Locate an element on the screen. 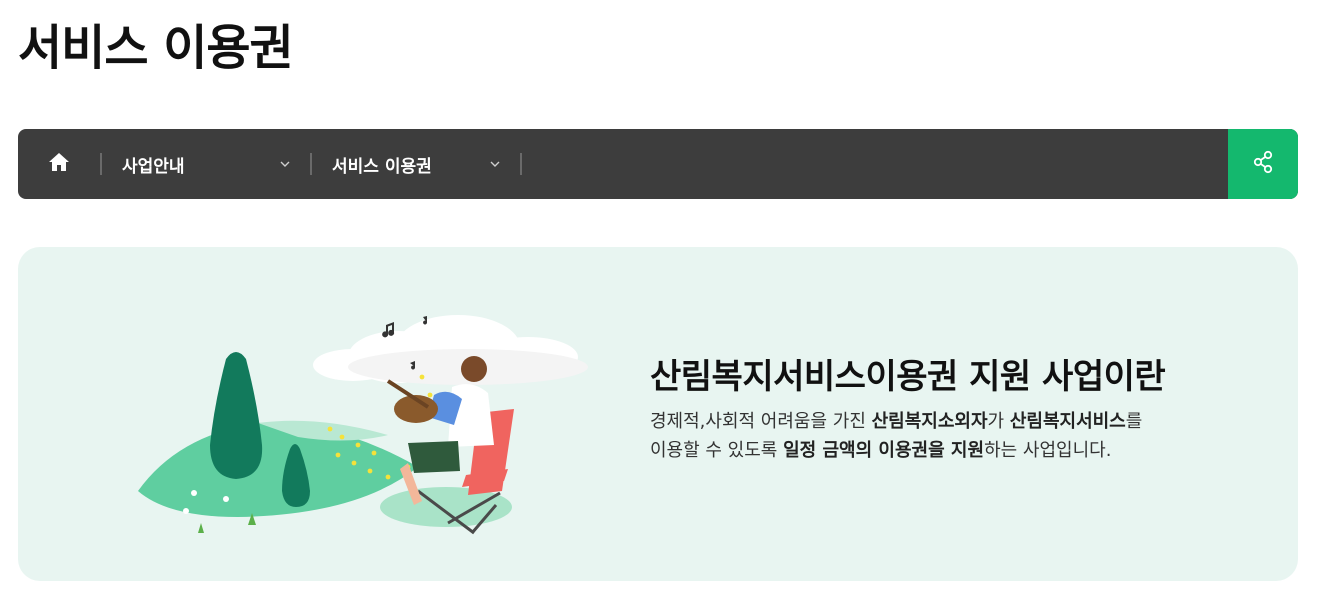 This screenshot has height=597, width=1317. breadcrumb-dropdown-service: 서비스 이용권 is located at coordinates (416, 164).